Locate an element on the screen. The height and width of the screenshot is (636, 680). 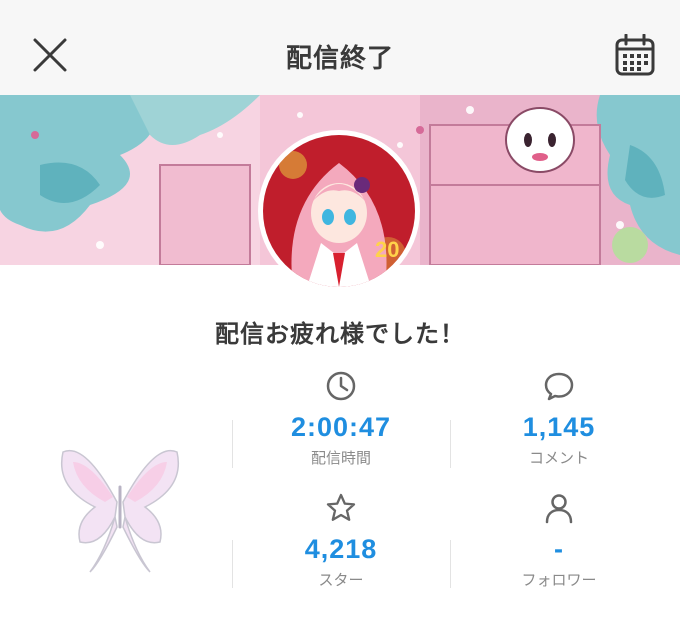
stat-followers: - フォロワー is located at coordinates (559, 545).